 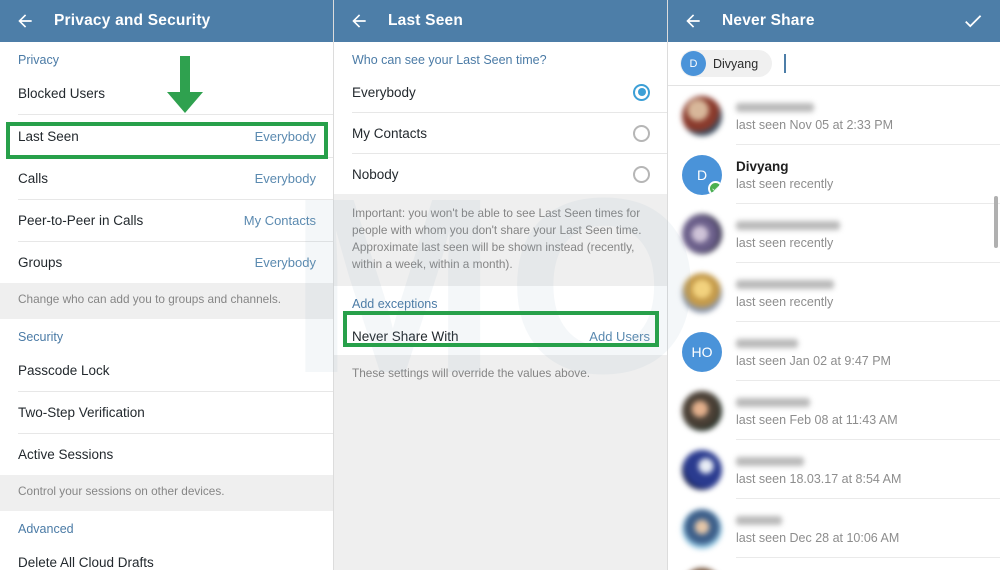 What do you see at coordinates (861, 115) in the screenshot?
I see `contact-text: last seen Nov 05 at 2:33 PM` at bounding box center [861, 115].